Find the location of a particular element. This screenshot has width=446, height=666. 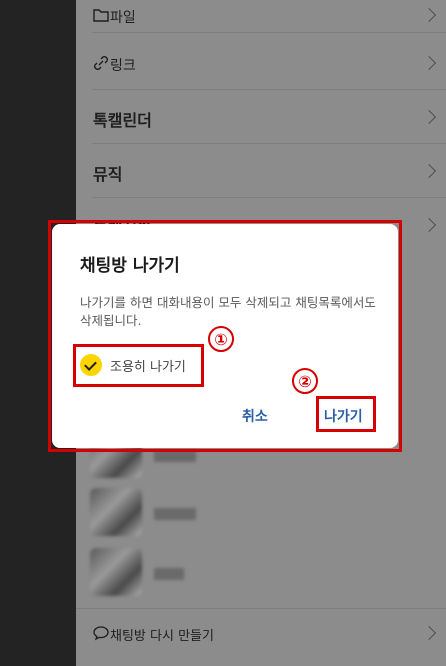

folder-icon is located at coordinates (101, 15).